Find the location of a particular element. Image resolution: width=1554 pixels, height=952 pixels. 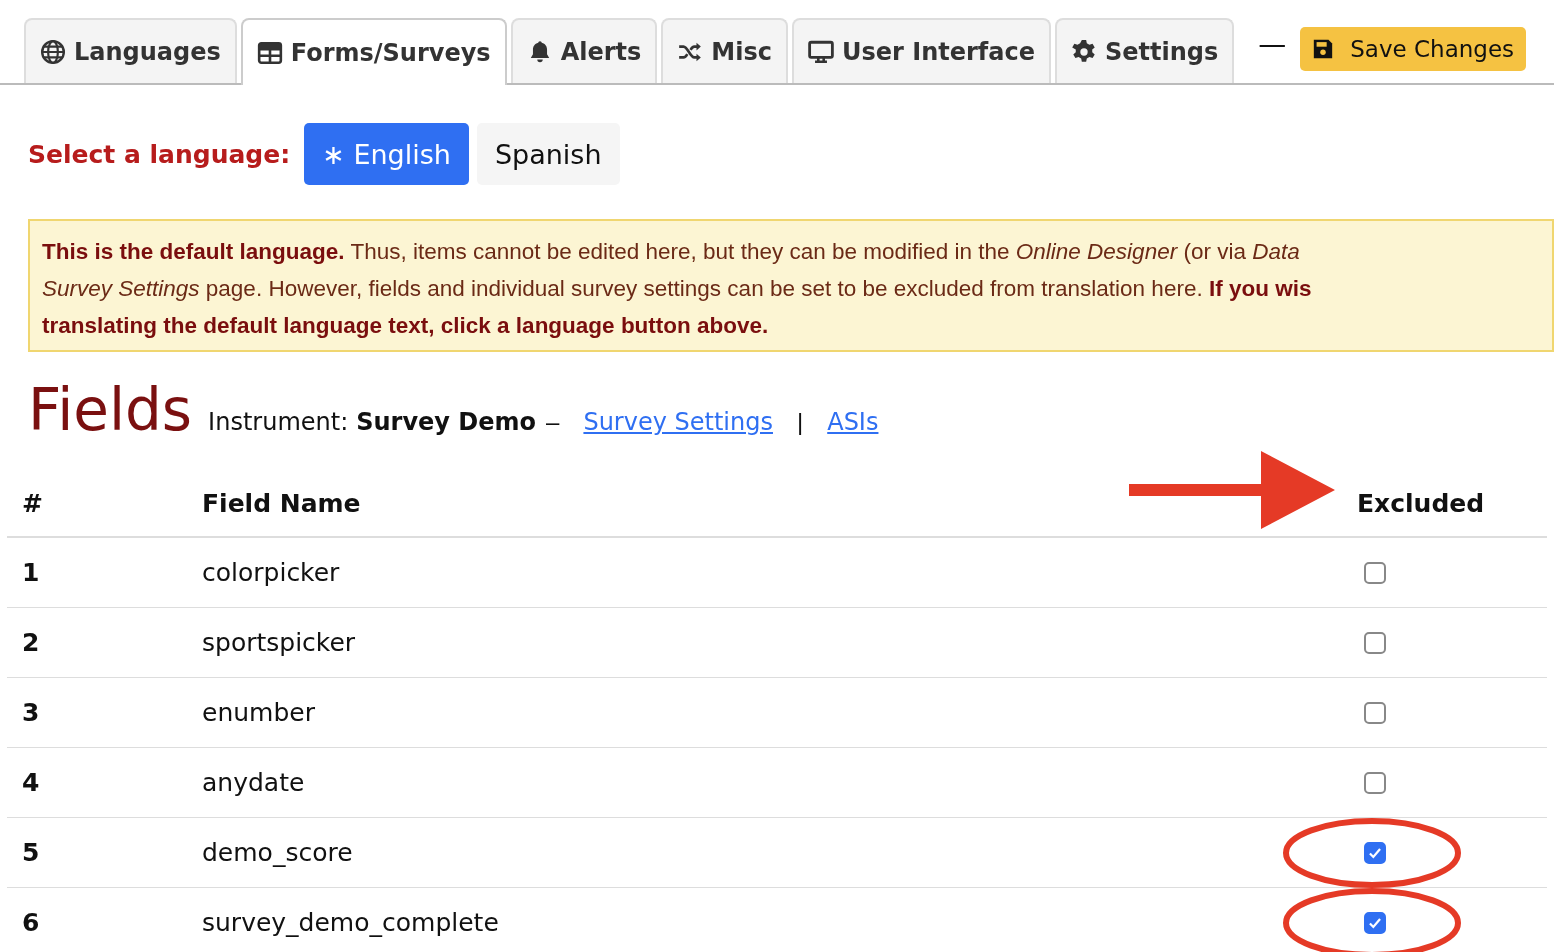

tab: Languages is located at coordinates (130, 50).